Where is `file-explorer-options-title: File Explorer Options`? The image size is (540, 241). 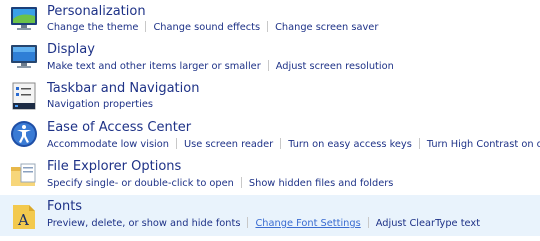 file-explorer-options-title: File Explorer Options is located at coordinates (114, 167).